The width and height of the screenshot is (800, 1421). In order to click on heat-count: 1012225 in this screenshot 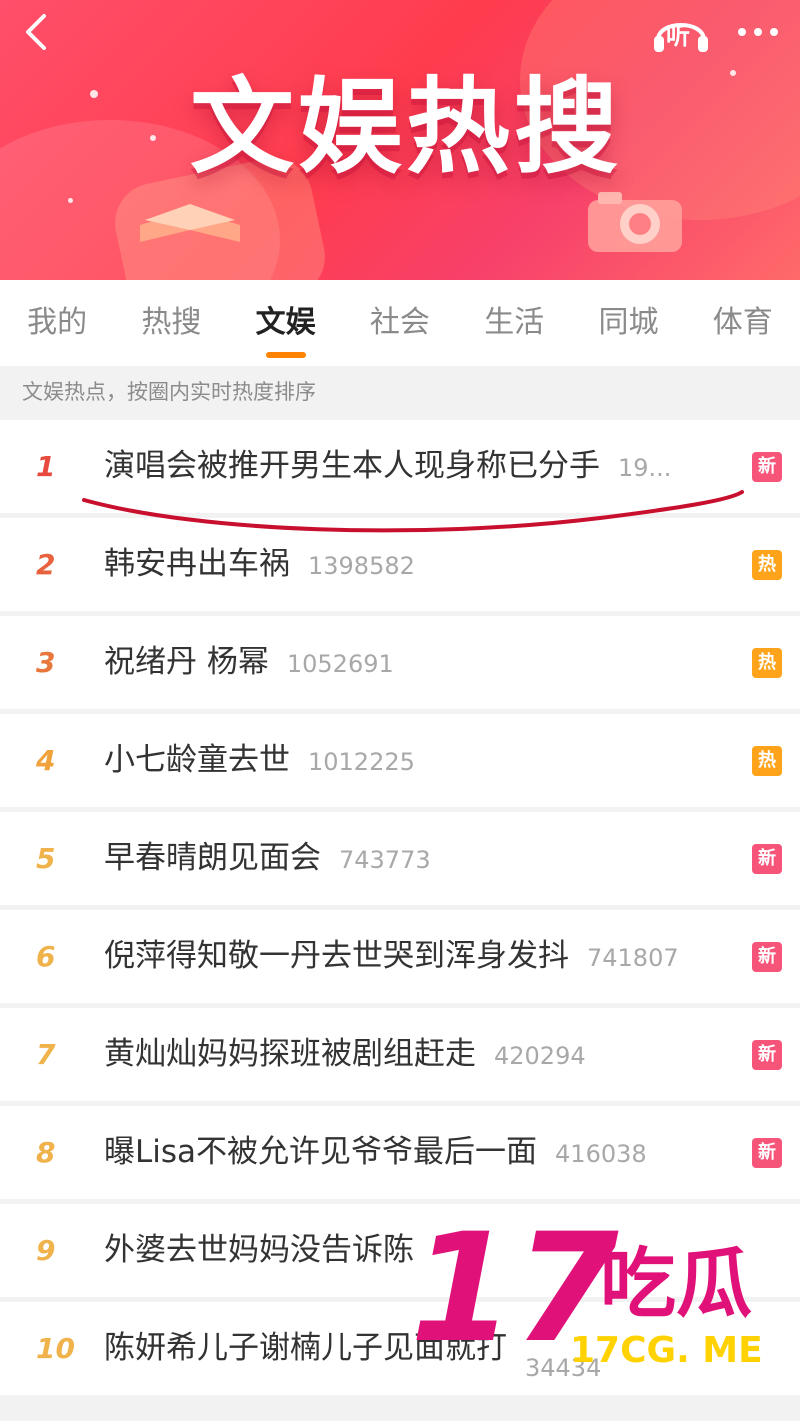, I will do `click(361, 762)`.